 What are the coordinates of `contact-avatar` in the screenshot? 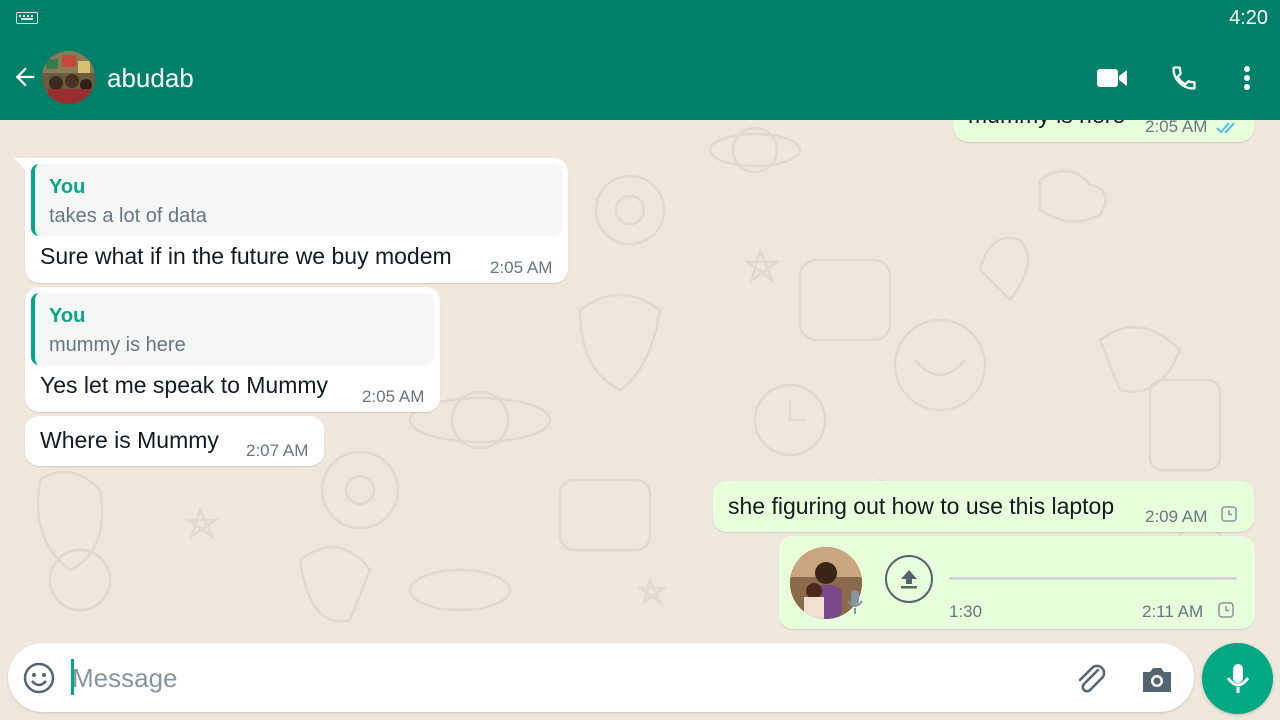 It's located at (68, 77).